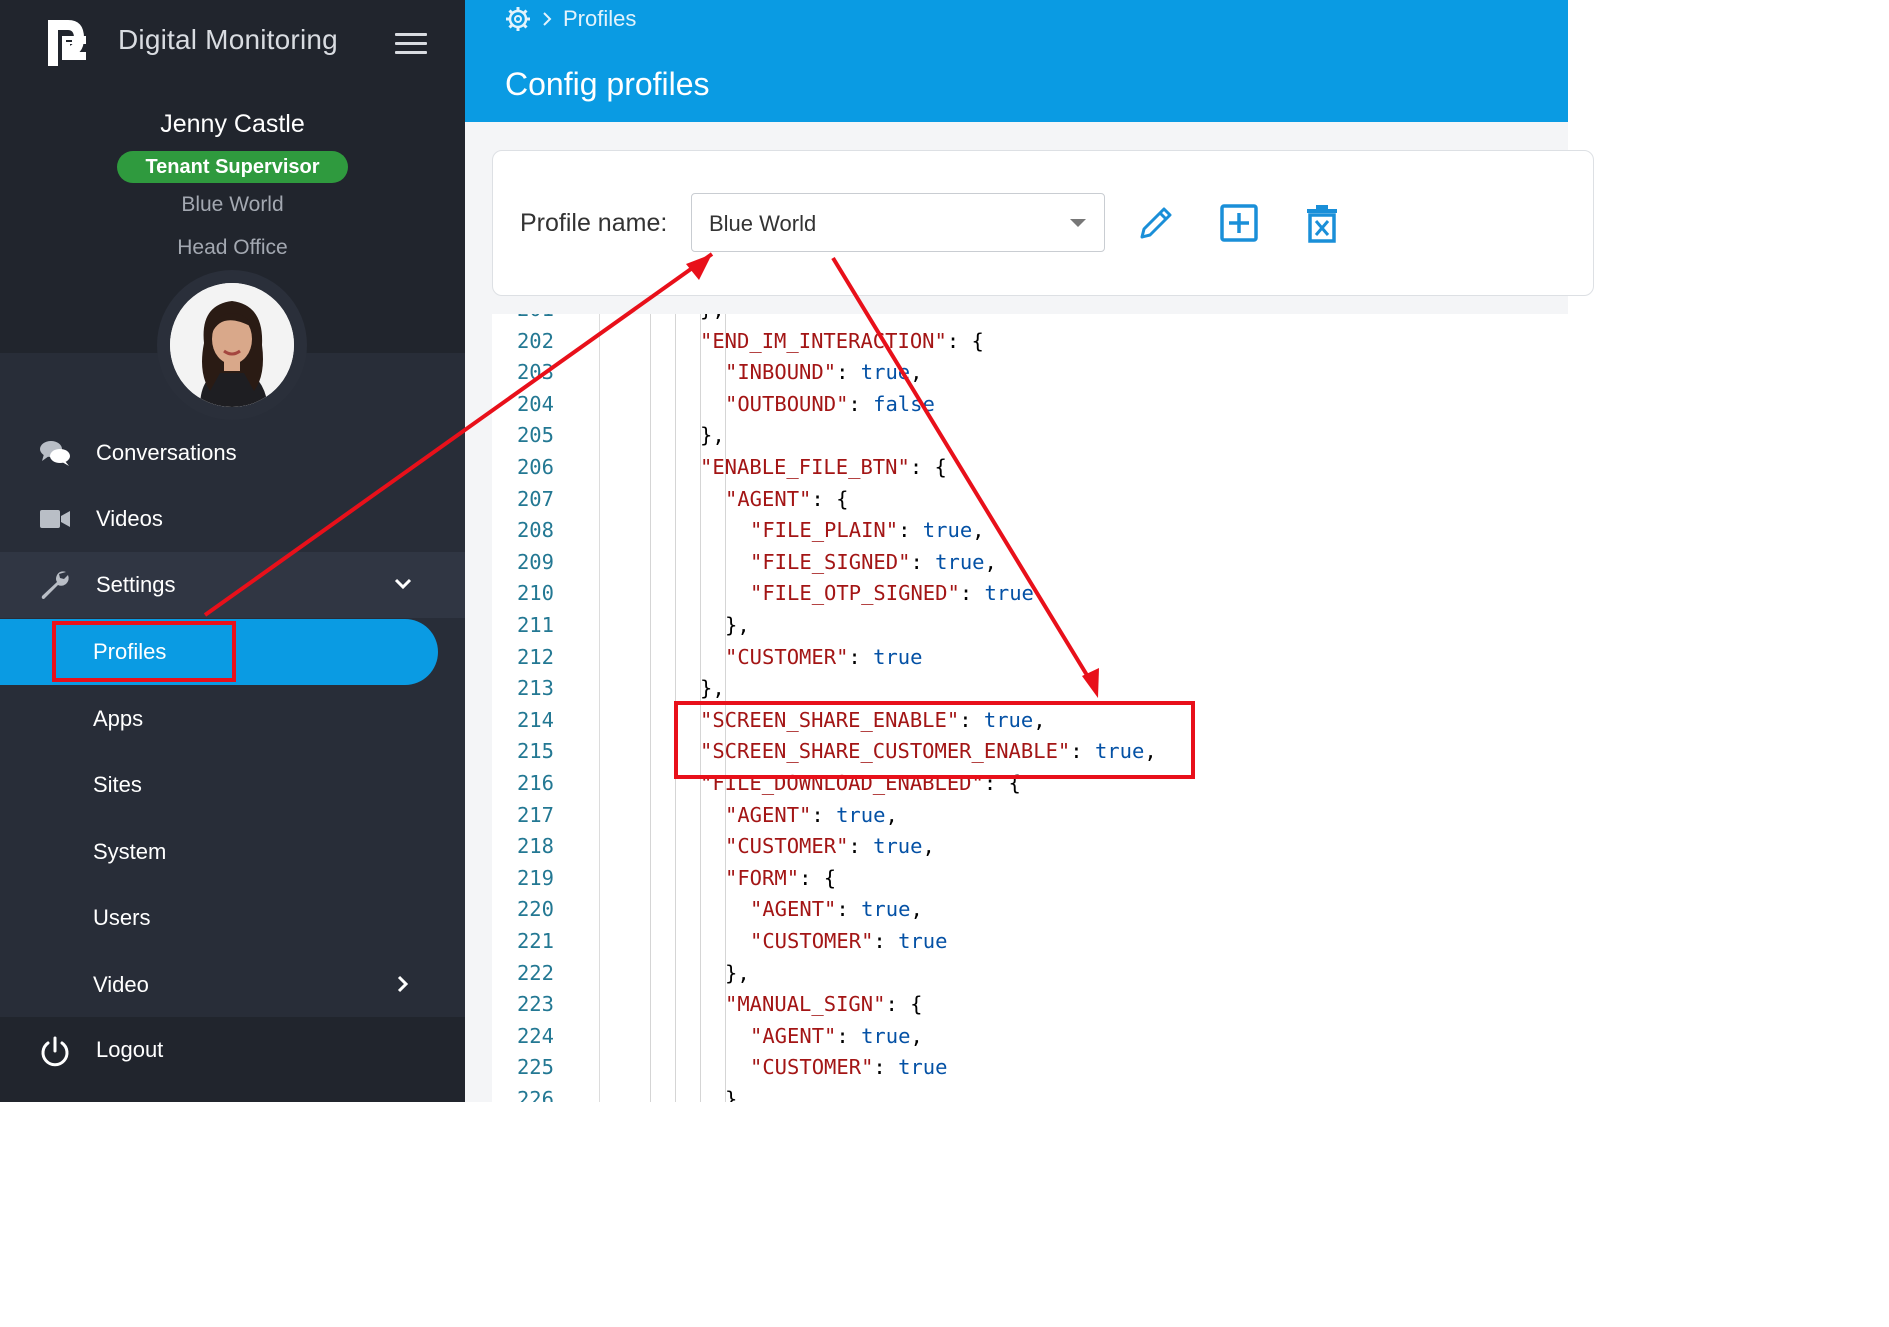 This screenshot has height=1327, width=1889. What do you see at coordinates (518, 19) in the screenshot?
I see `gear-icon` at bounding box center [518, 19].